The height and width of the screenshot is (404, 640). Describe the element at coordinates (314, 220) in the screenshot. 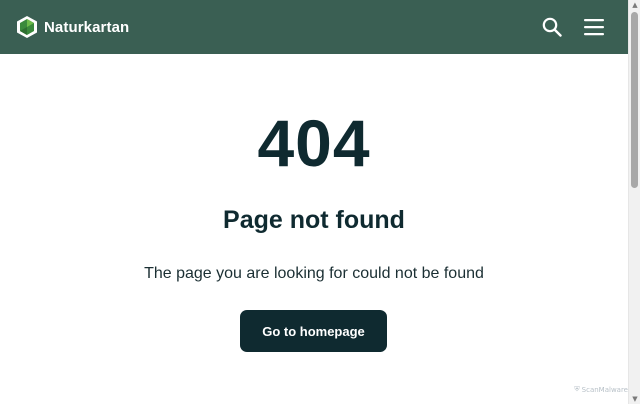

I see `page-title: Page not found` at that location.